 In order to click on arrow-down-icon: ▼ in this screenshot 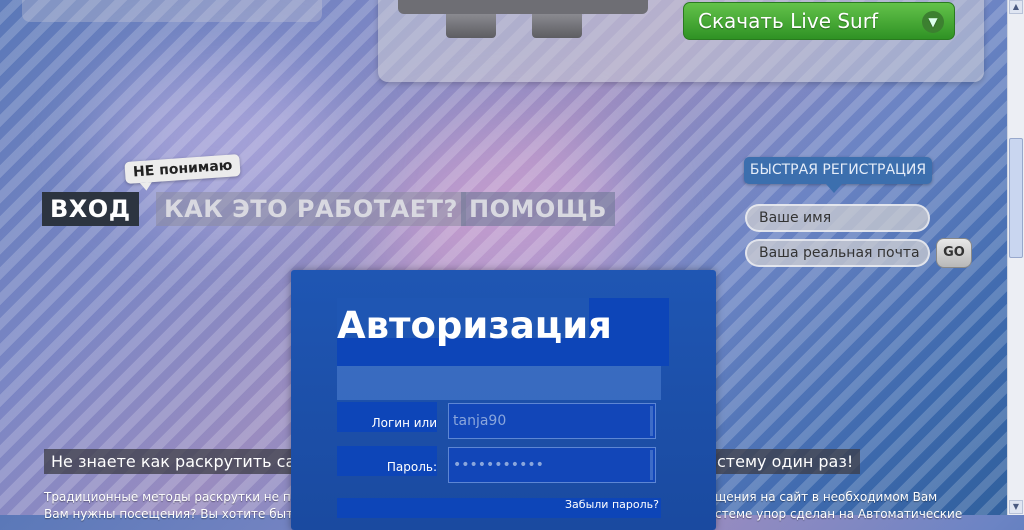, I will do `click(933, 22)`.